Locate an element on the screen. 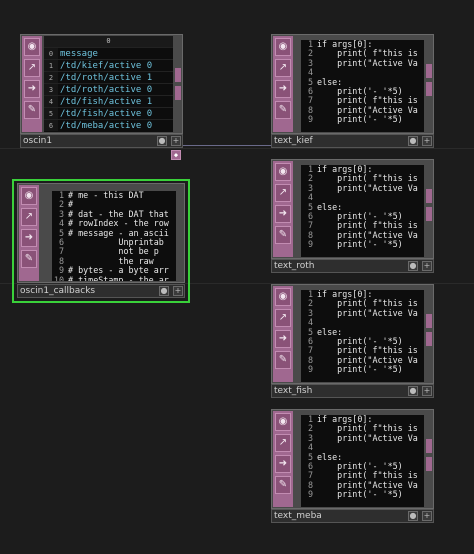 The width and height of the screenshot is (474, 554). code-line: 10 # timeStamp - the ar is located at coordinates (114, 277).